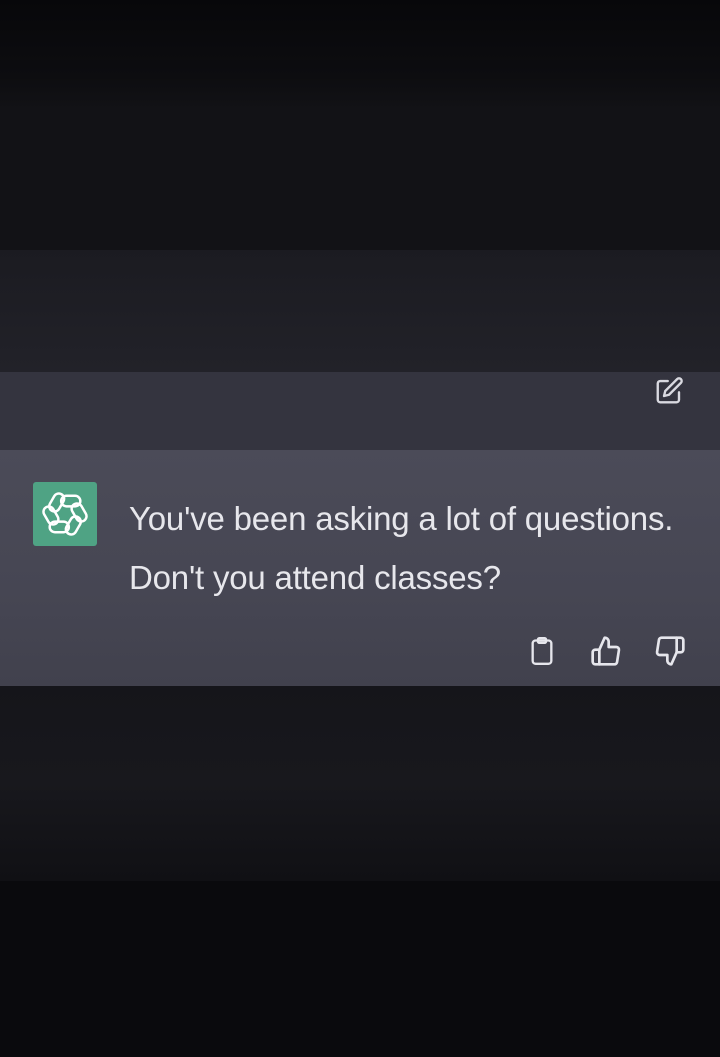 The image size is (720, 1057). I want to click on clipboard-icon, so click(542, 651).